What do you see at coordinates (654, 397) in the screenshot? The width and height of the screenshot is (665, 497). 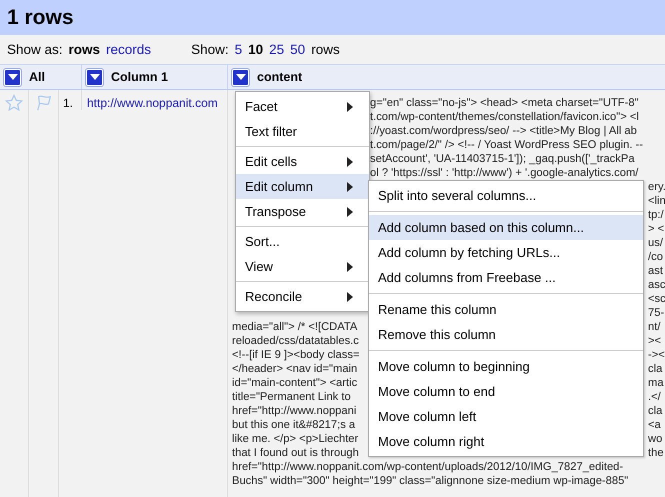 I see `cell-text-line: .</` at bounding box center [654, 397].